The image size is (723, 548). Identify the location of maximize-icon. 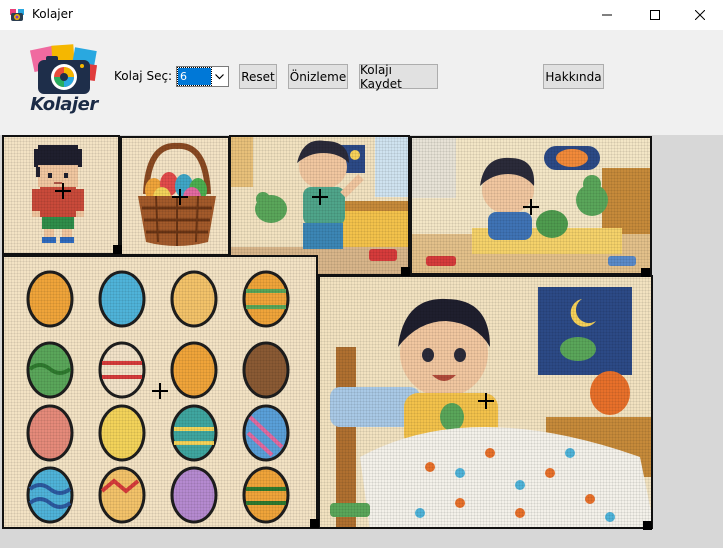
(655, 15).